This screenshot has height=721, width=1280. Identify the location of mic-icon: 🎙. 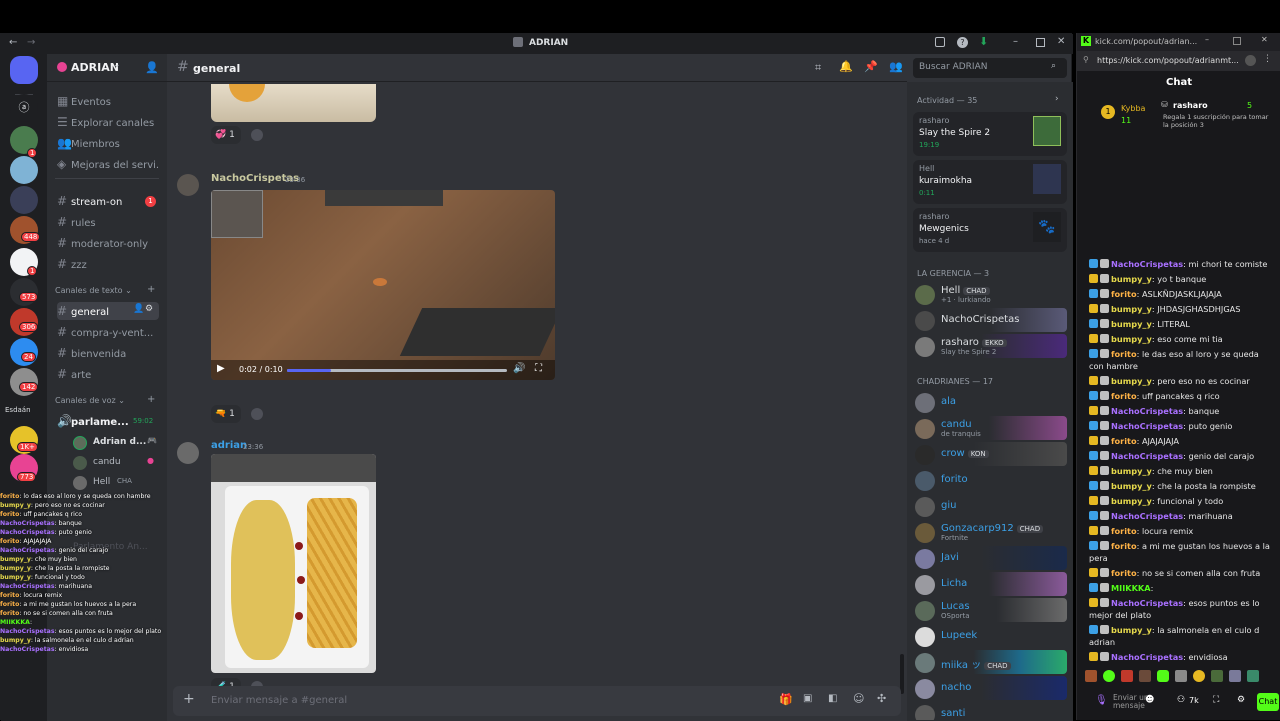
(1101, 700).